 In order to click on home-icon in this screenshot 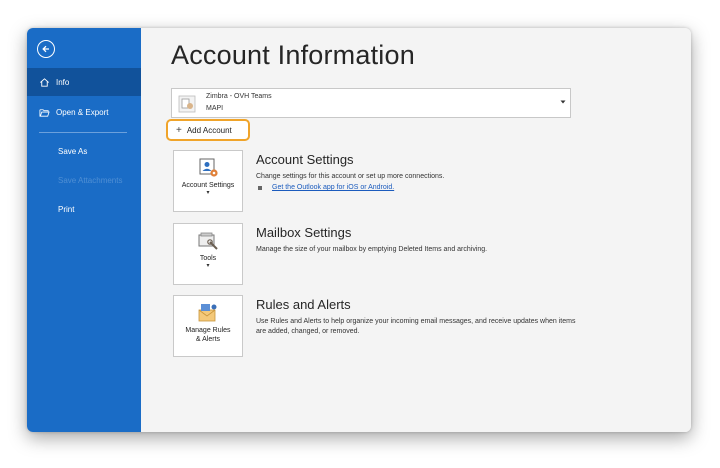, I will do `click(44, 82)`.